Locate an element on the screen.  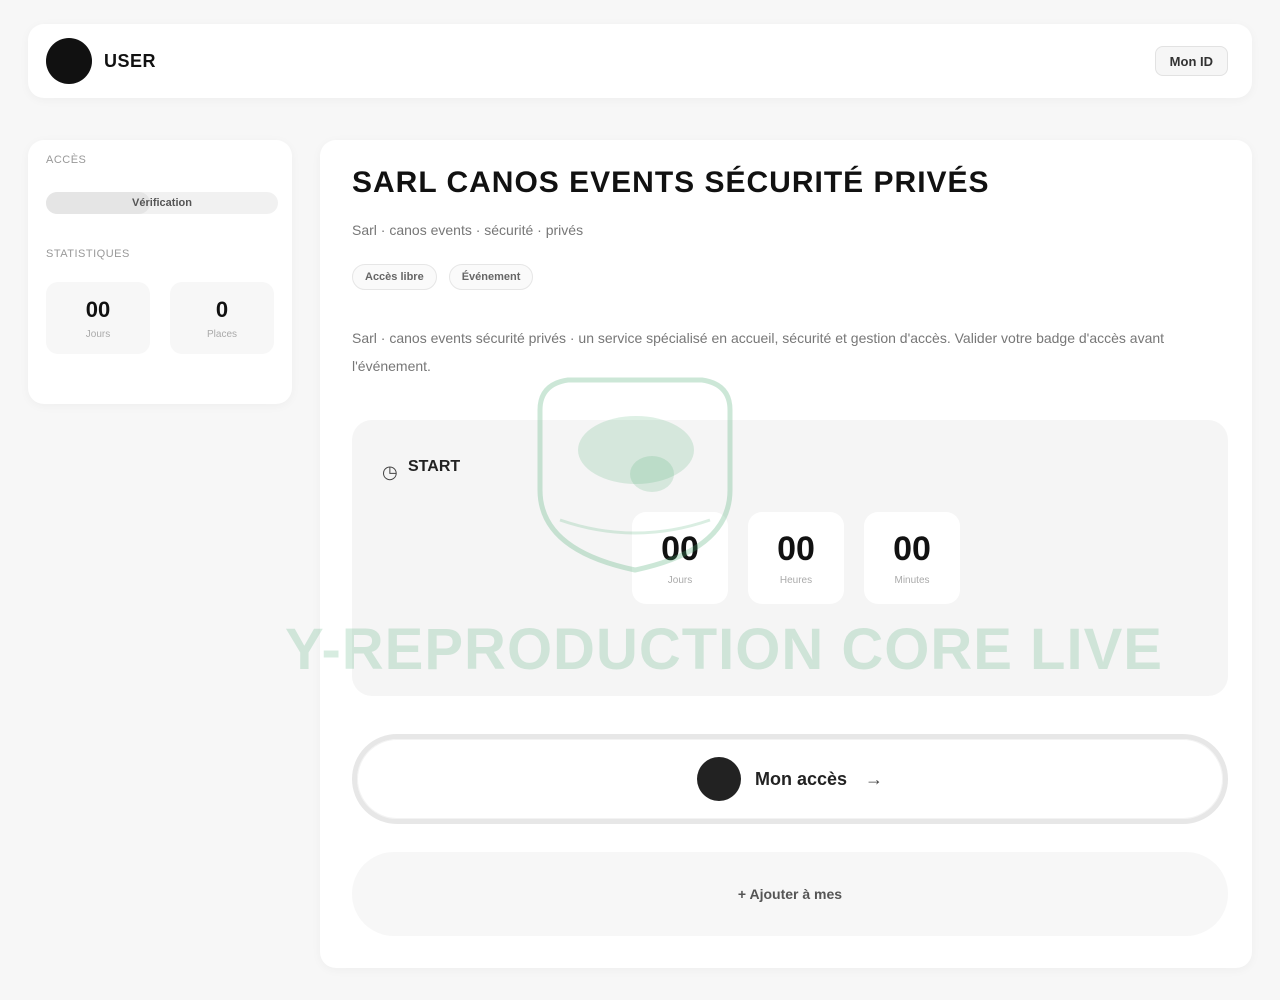
page-title: SARL CANOS EVENTS SÉCURITÉ PRIVÉS is located at coordinates (671, 182).